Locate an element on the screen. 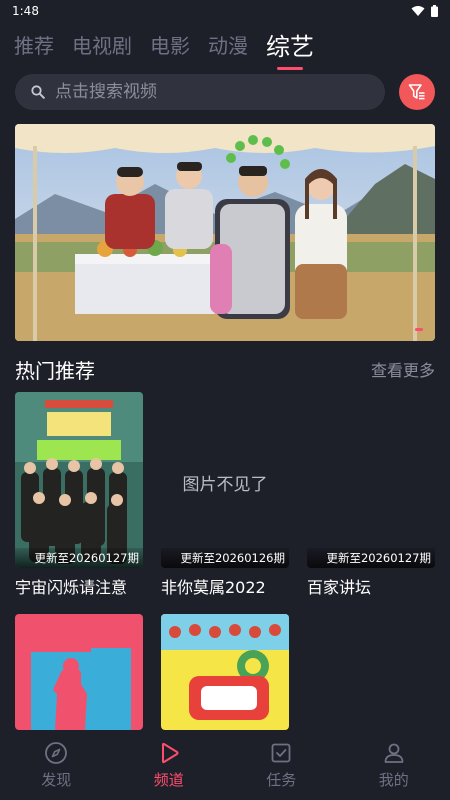 The image size is (450, 800). tab-variety: 综艺 is located at coordinates (290, 44).